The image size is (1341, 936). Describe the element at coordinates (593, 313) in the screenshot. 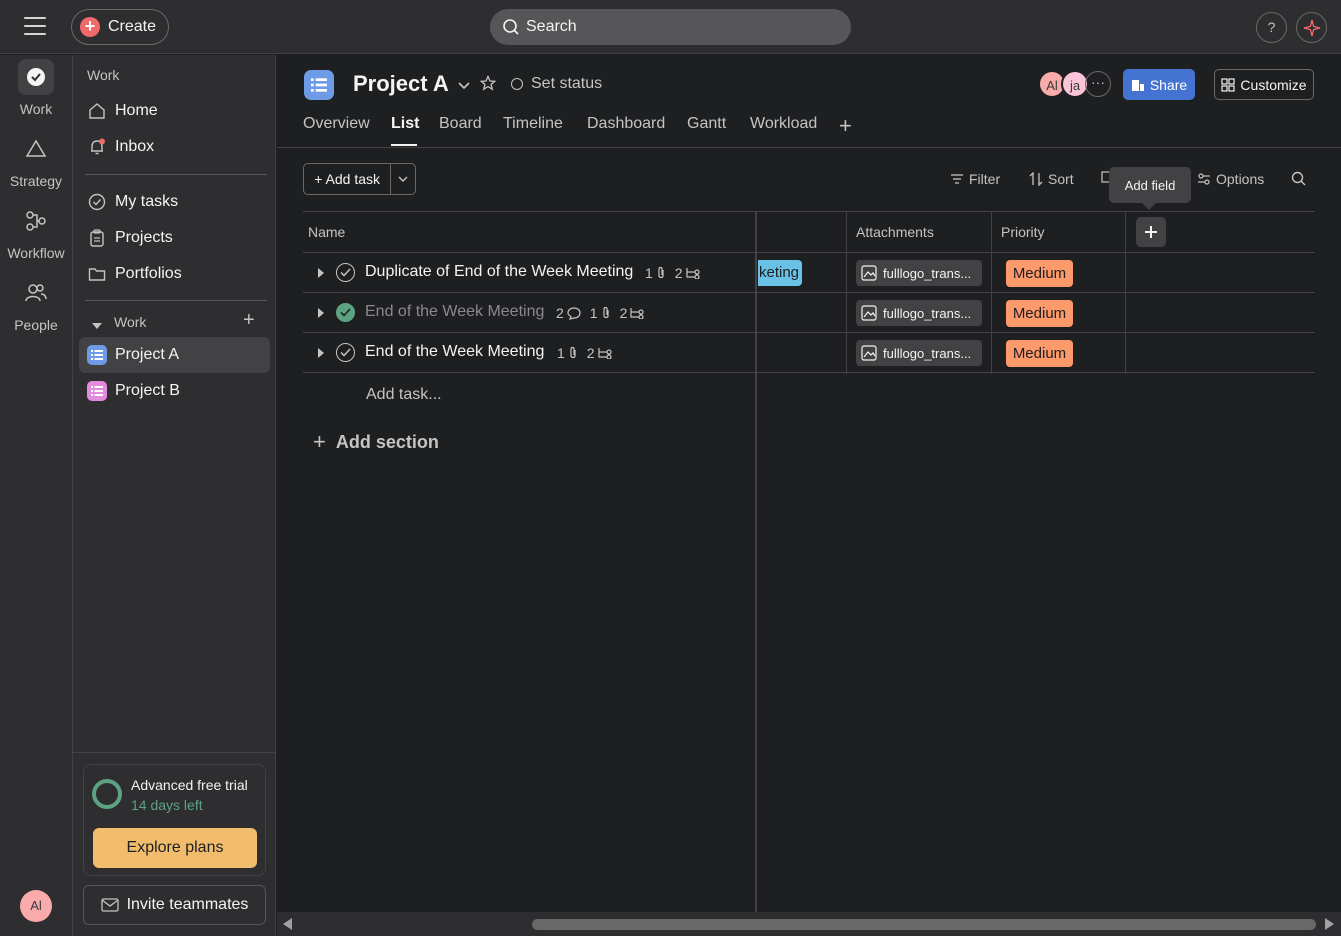

I see `attachment-count: 1` at that location.